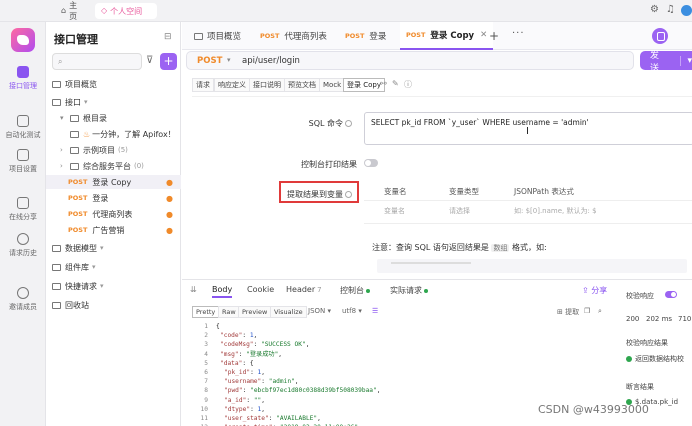 This screenshot has height=426, width=692. What do you see at coordinates (206, 400) in the screenshot?
I see `line-number: 9` at bounding box center [206, 400].